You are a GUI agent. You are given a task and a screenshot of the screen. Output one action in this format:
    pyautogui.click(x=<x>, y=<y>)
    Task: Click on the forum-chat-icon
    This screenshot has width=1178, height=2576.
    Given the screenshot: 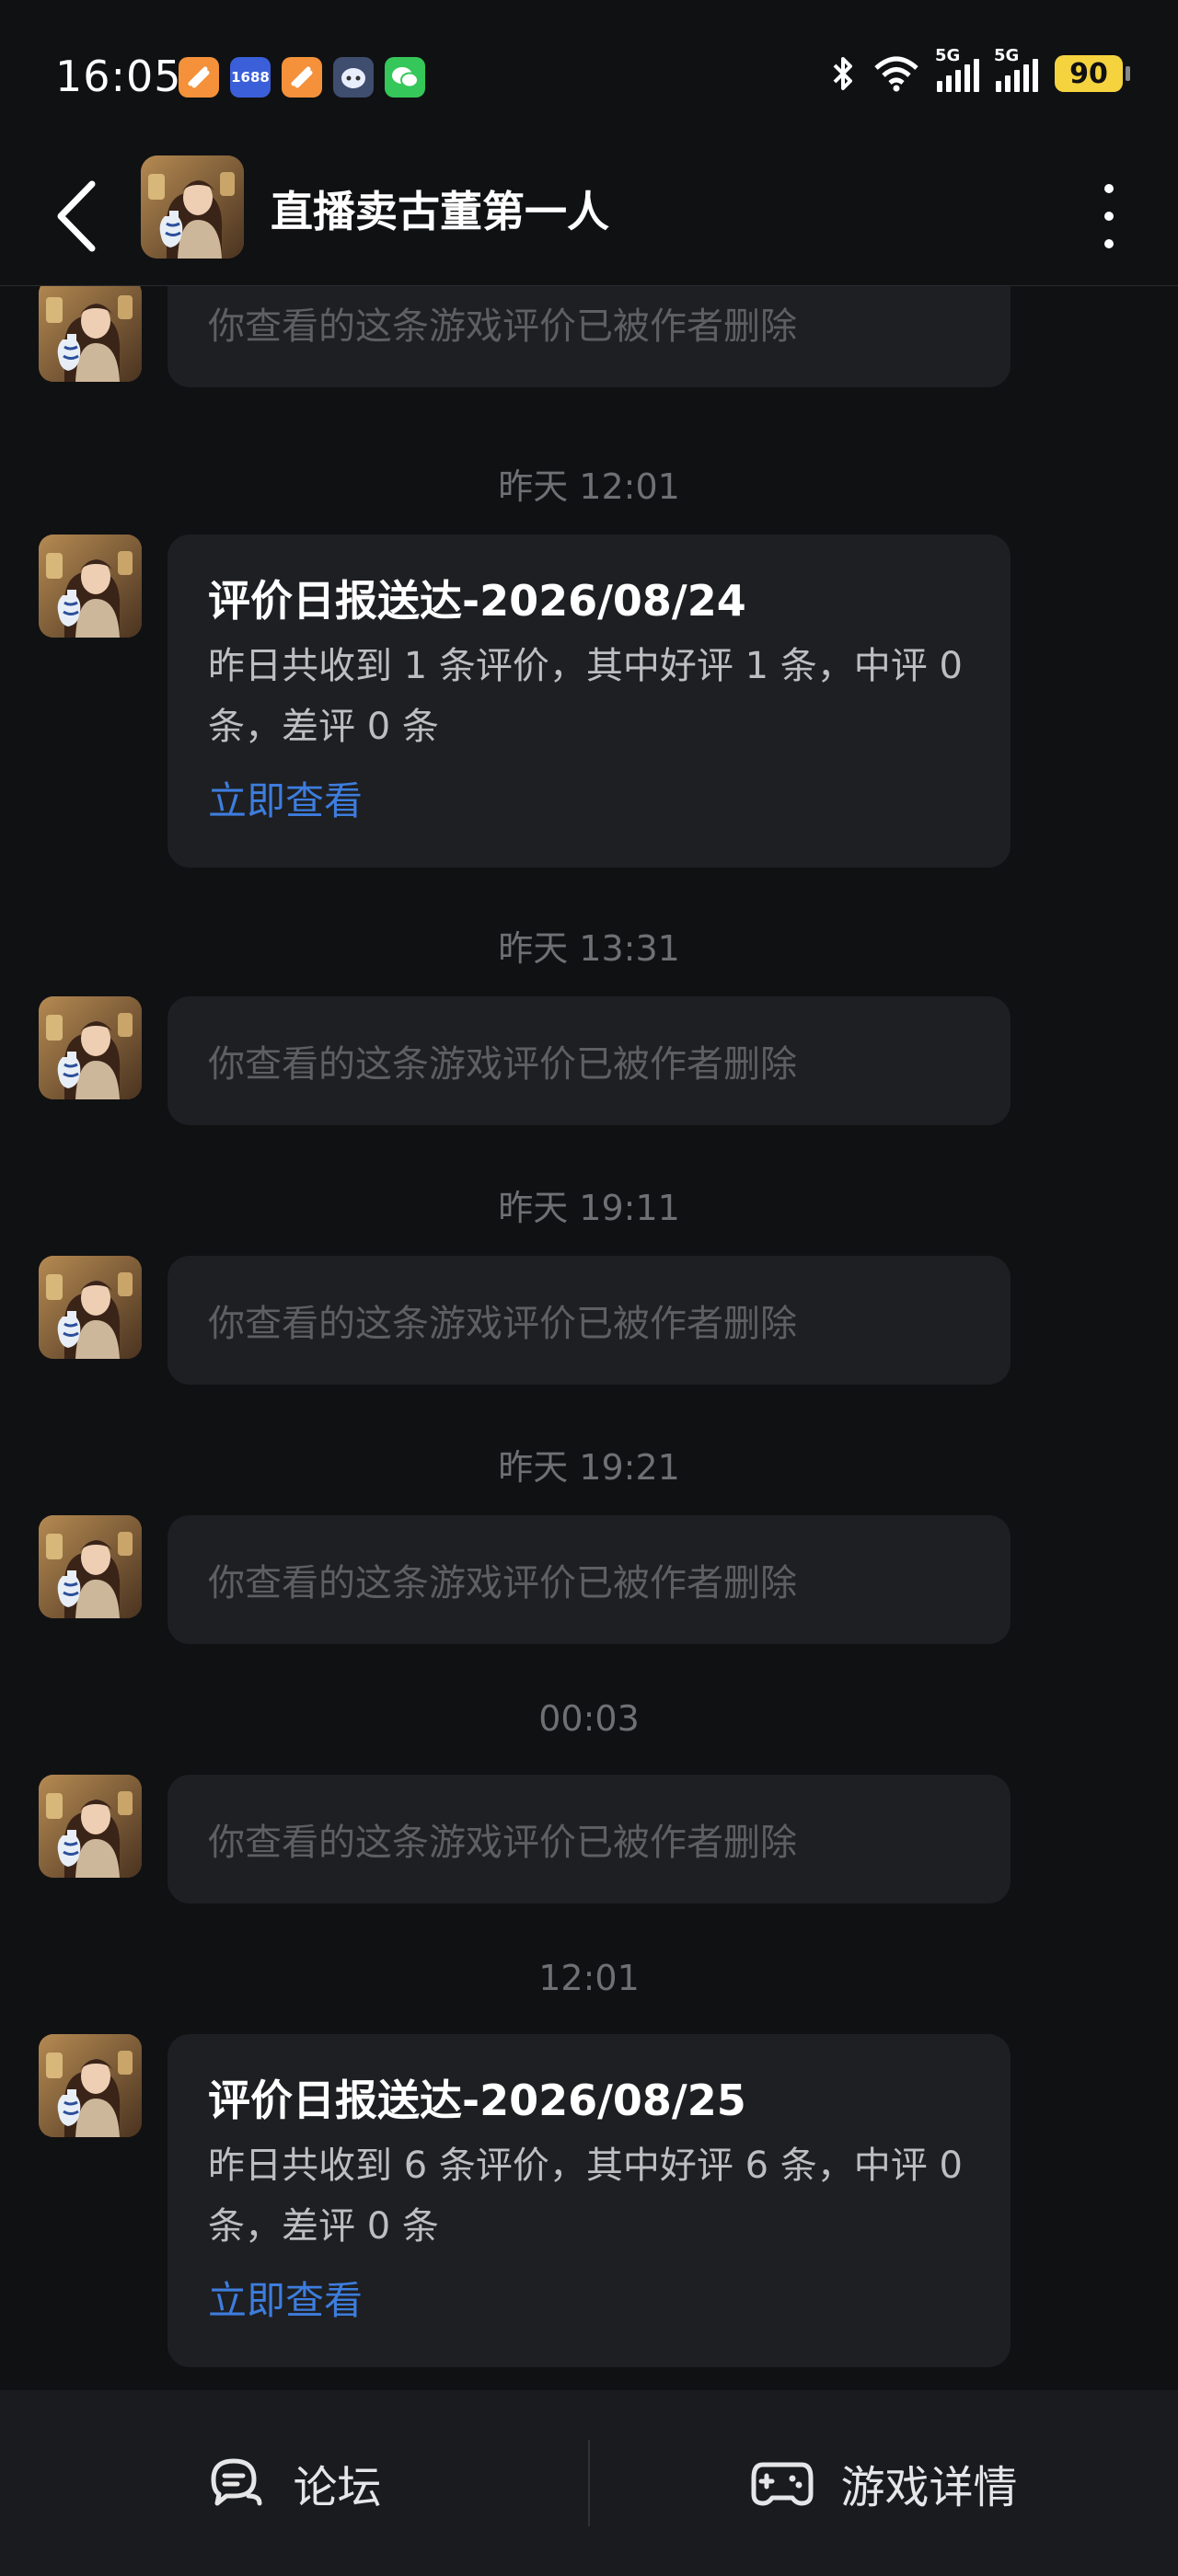 What is the action you would take?
    pyautogui.click(x=236, y=2482)
    